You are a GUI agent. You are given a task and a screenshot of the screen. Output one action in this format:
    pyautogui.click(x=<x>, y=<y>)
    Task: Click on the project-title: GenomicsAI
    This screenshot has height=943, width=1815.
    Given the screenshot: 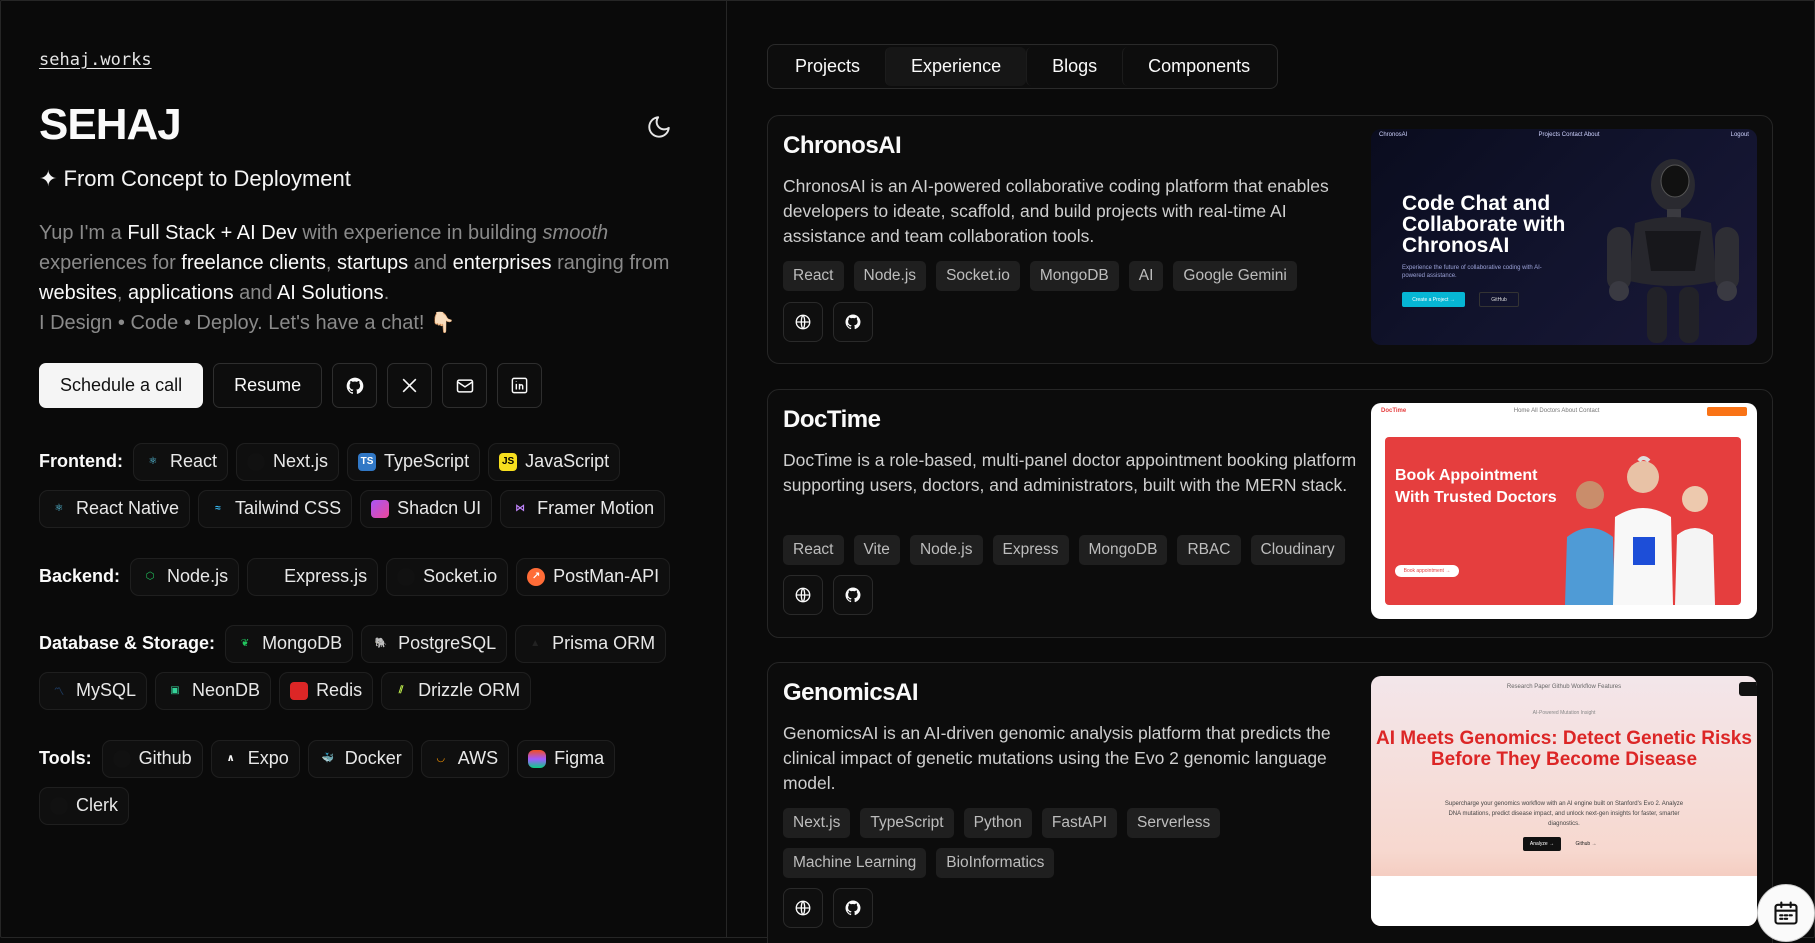 What is the action you would take?
    pyautogui.click(x=851, y=692)
    